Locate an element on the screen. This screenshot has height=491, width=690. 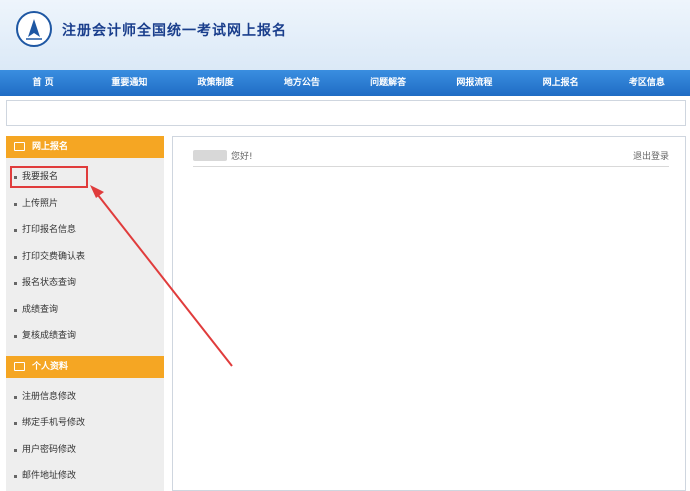
nav-policy: 政策制度 is located at coordinates (216, 83).